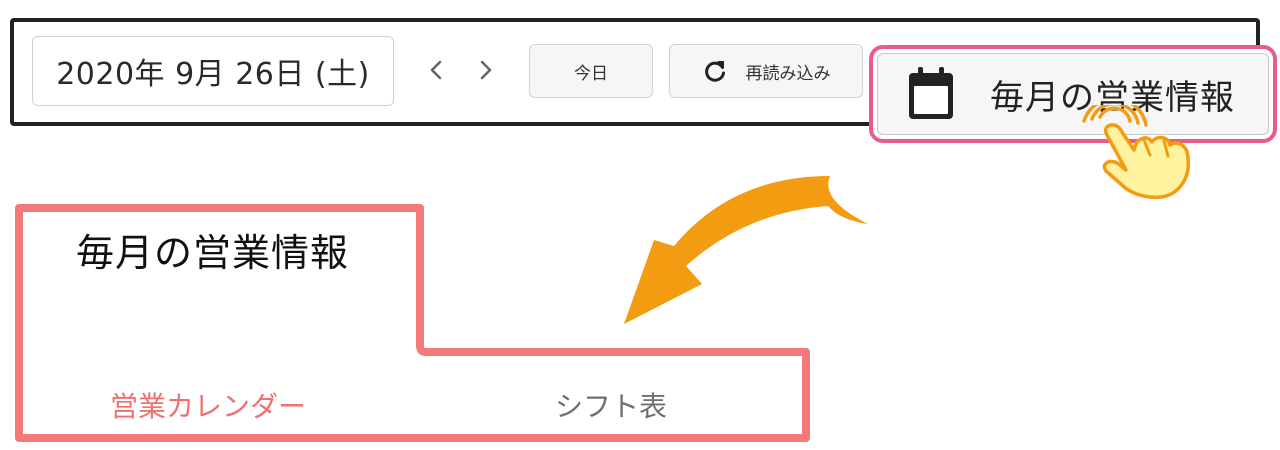 The height and width of the screenshot is (450, 1280). I want to click on chevron-left-icon, so click(436, 70).